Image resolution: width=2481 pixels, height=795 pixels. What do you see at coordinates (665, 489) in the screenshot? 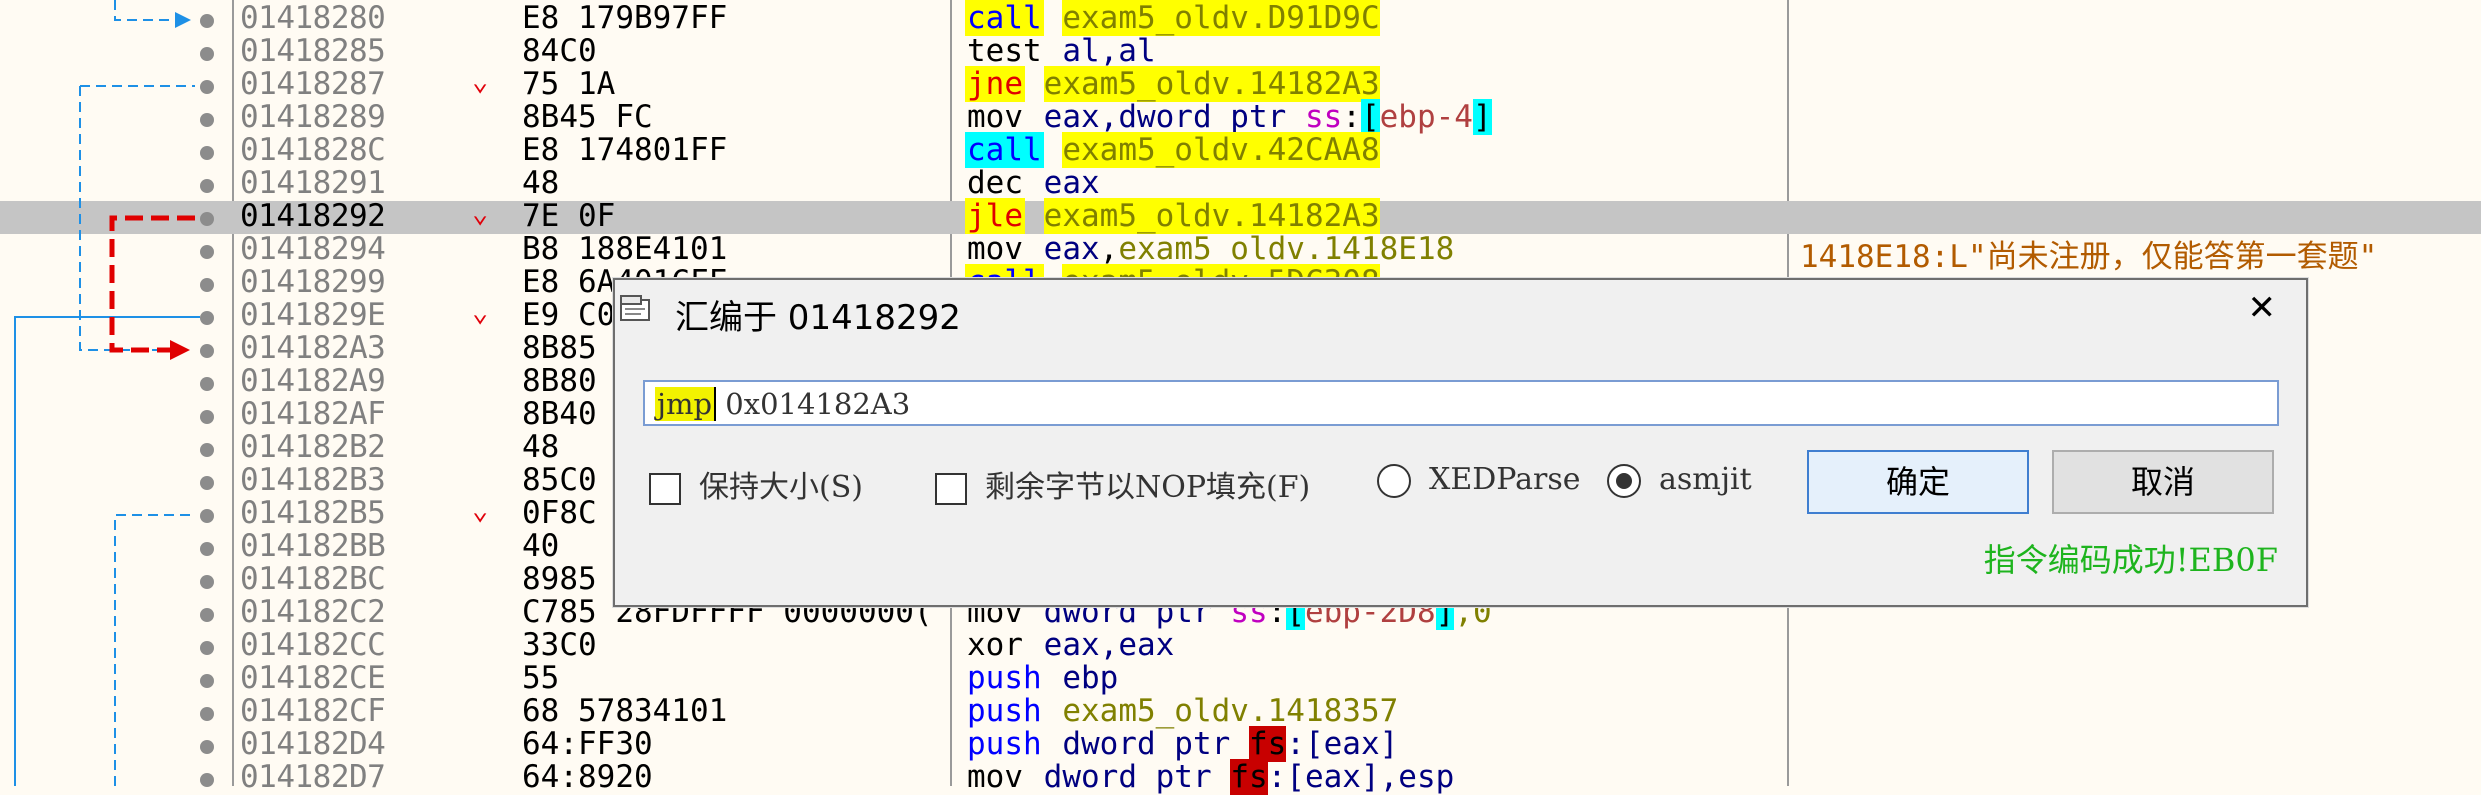
I see `keep-size-box` at bounding box center [665, 489].